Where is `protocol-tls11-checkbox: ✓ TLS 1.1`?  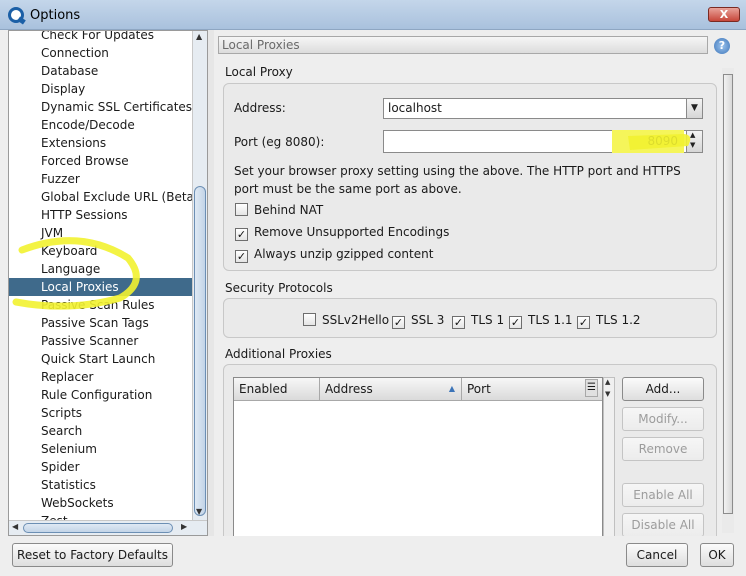 protocol-tls11-checkbox: ✓ TLS 1.1 is located at coordinates (541, 320).